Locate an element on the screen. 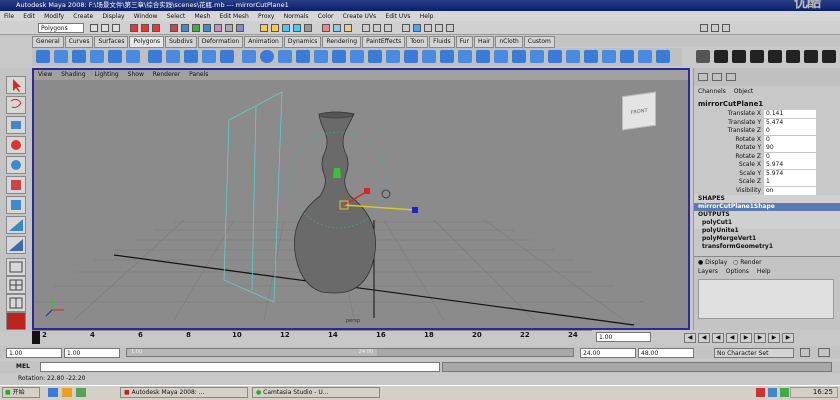 This screenshot has height=400, width=840. rotate-tool-icon is located at coordinates (16, 165).